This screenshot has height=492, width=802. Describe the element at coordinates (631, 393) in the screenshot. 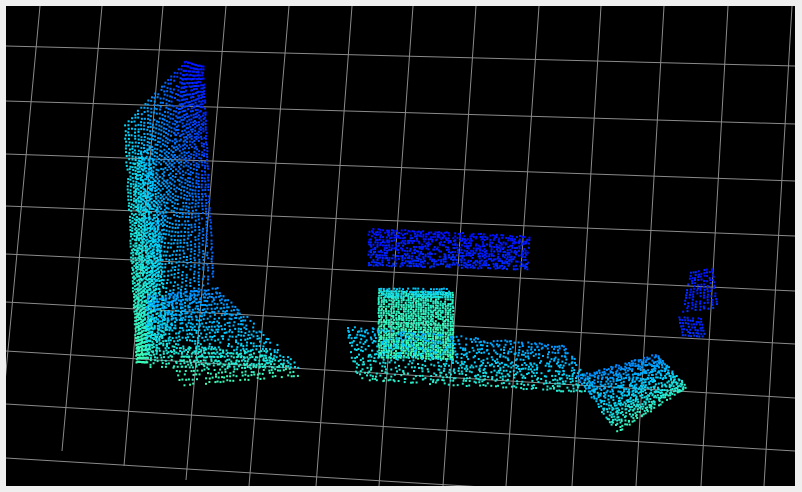

I see `floor-right-patch` at that location.